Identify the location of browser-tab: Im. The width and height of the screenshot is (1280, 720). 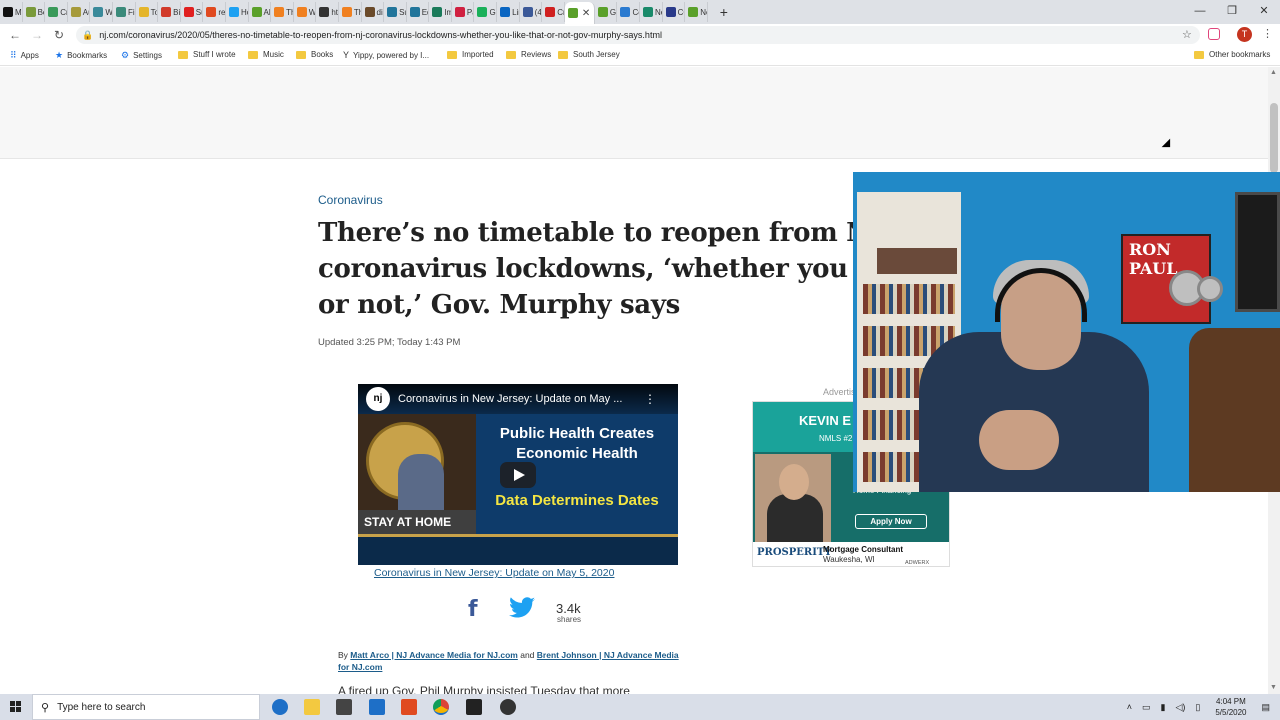
(440, 12).